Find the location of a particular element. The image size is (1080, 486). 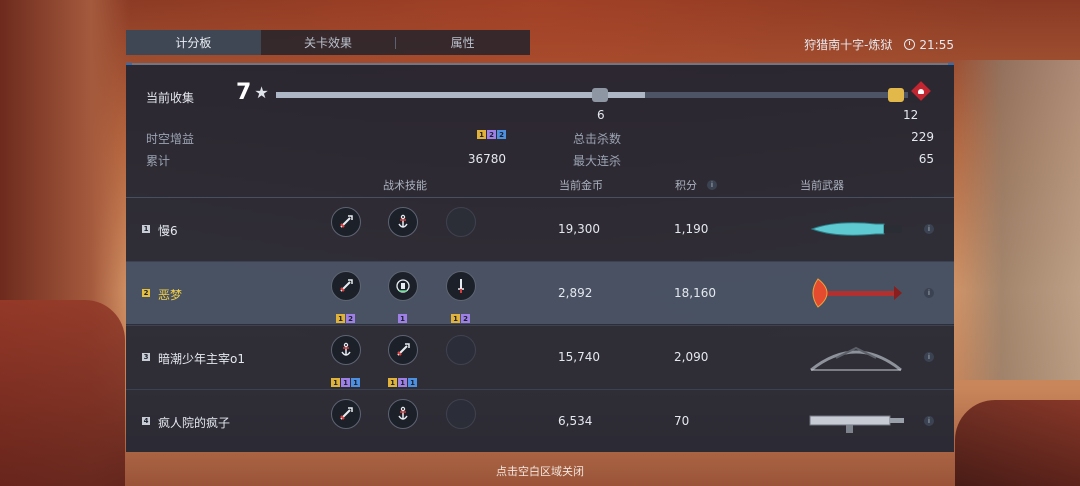

skill-level-badges: 1 is located at coordinates (402, 318).